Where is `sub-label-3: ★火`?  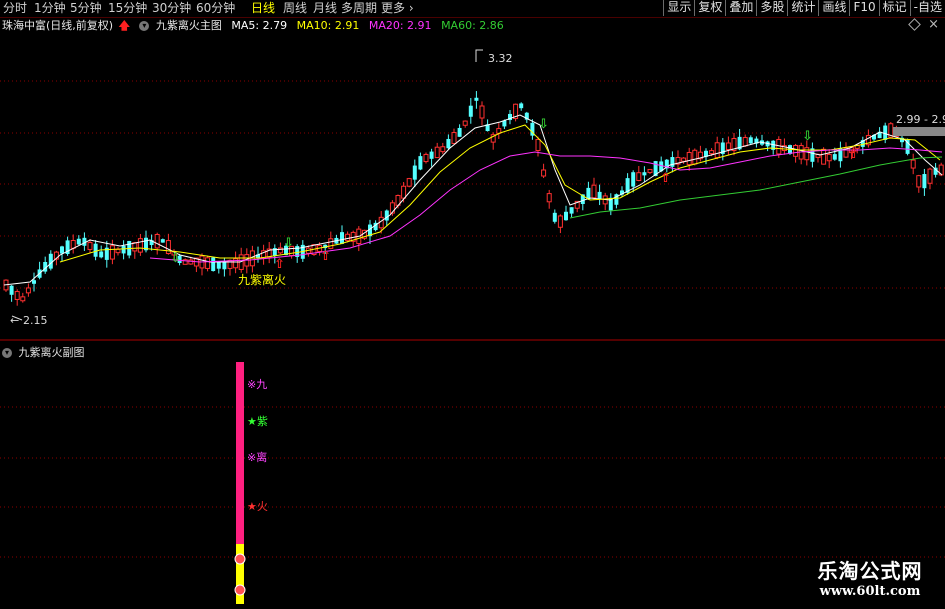 sub-label-3: ★火 is located at coordinates (257, 506).